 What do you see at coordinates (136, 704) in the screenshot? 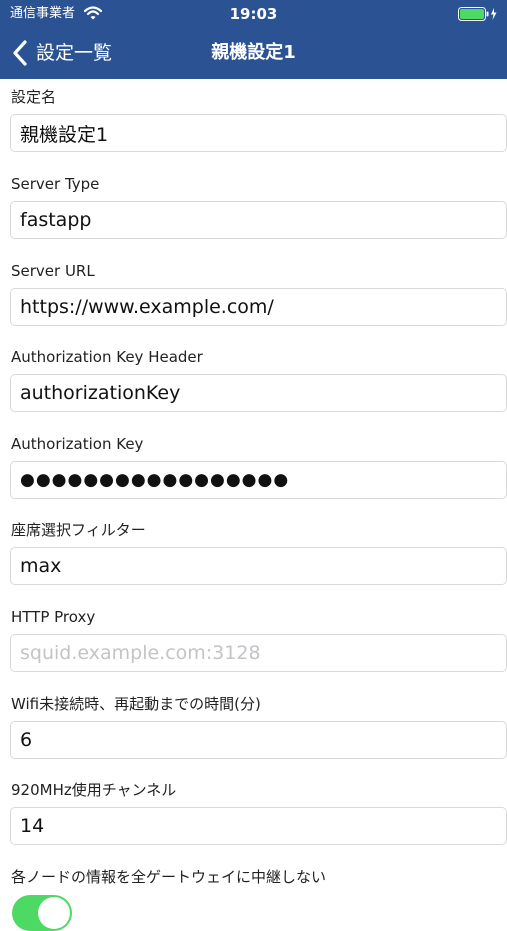
I see `wifi-reboot-time-label: Wifi未接続時、再起動までの時間(分)` at bounding box center [136, 704].